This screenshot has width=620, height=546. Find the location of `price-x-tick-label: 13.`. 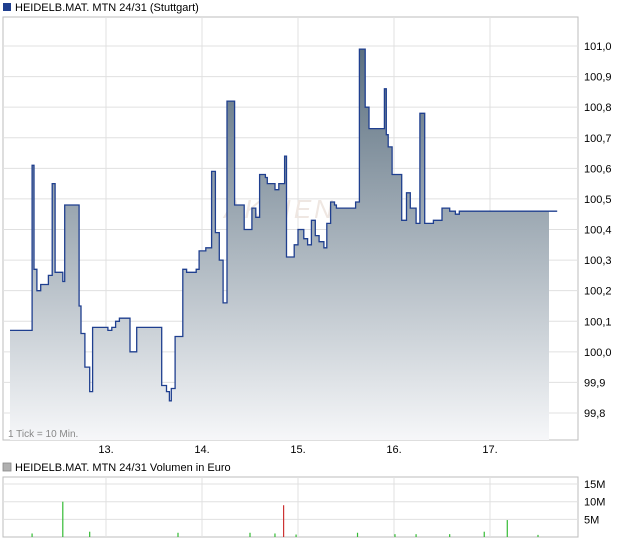

price-x-tick-label: 13. is located at coordinates (105, 450).